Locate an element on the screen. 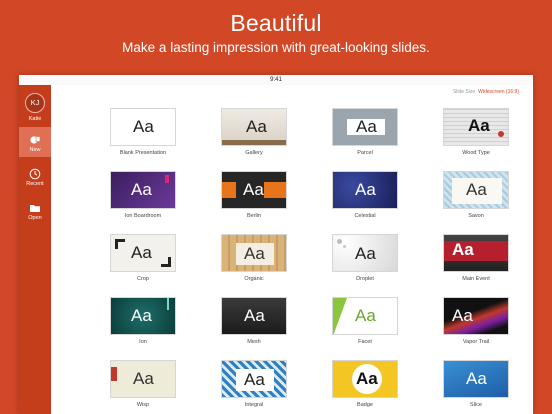 The width and height of the screenshot is (552, 414). sidebar-item-recent: Recent is located at coordinates (35, 176).